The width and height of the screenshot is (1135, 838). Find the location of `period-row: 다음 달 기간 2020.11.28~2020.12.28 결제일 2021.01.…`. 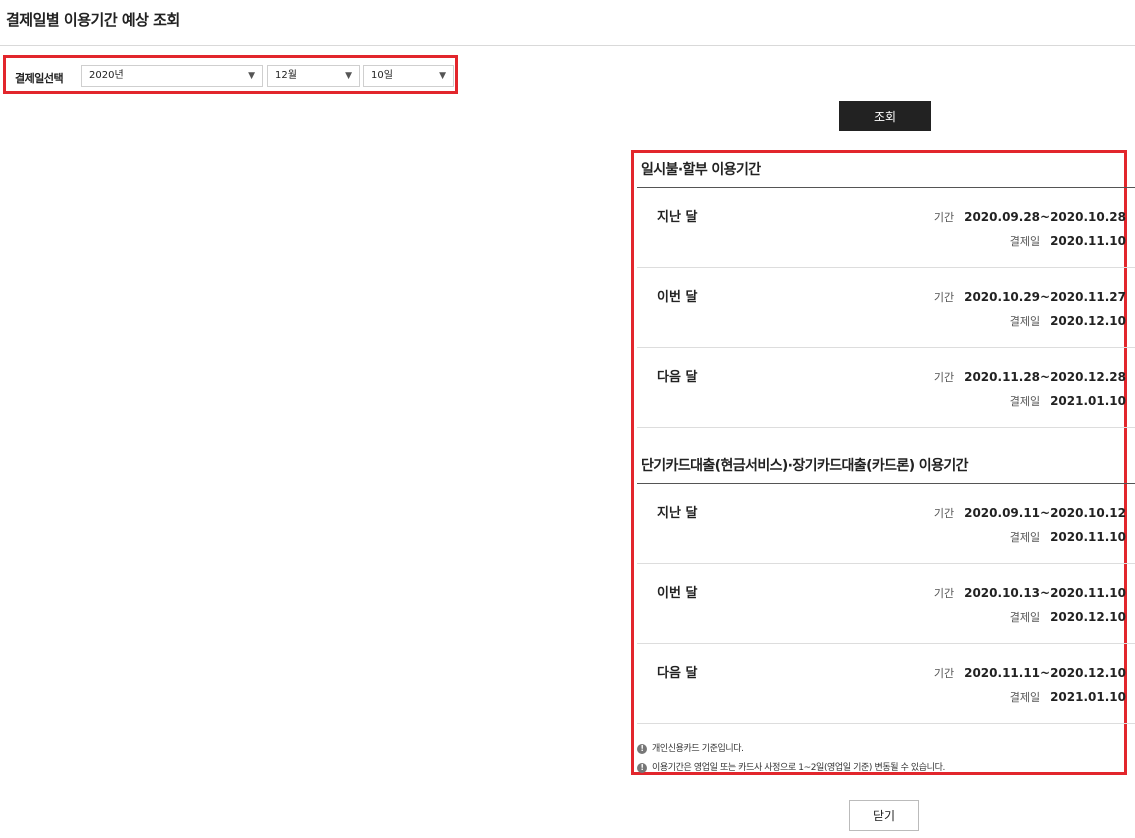

period-row: 다음 달 기간 2020.11.28~2020.12.28 결제일 2021.01.… is located at coordinates (886, 388).